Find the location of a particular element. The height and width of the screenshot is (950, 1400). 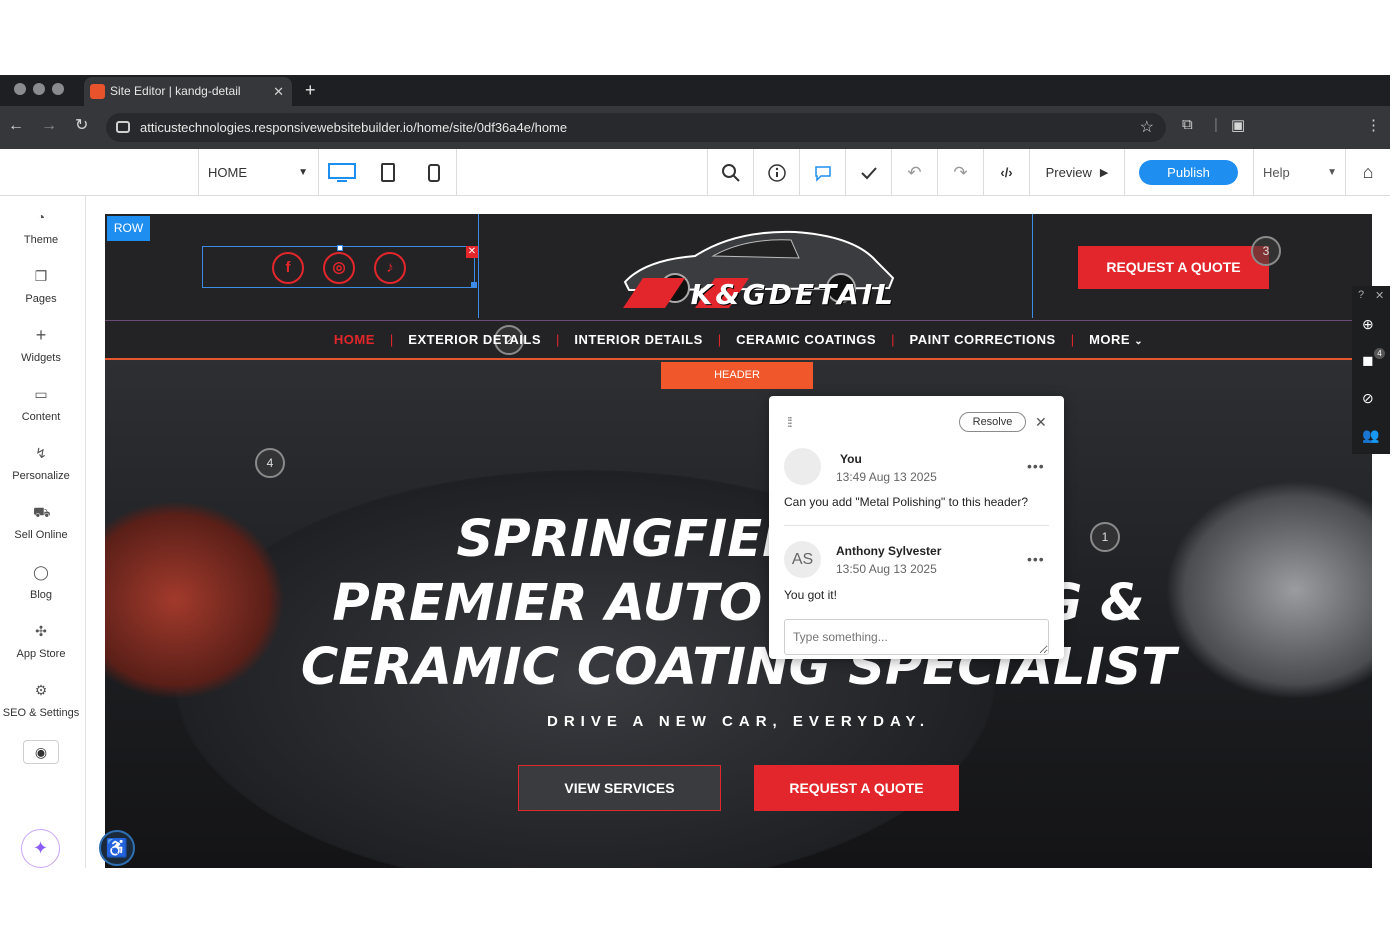

personalize-icon: ↯ is located at coordinates (41, 453).